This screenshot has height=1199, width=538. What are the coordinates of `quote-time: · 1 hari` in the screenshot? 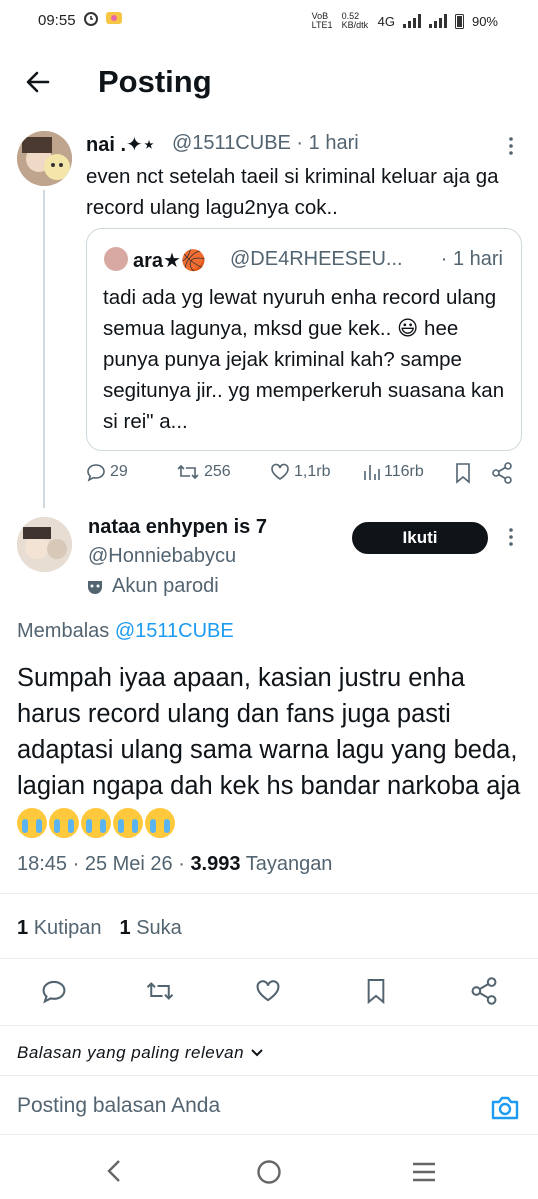 It's located at (471, 259).